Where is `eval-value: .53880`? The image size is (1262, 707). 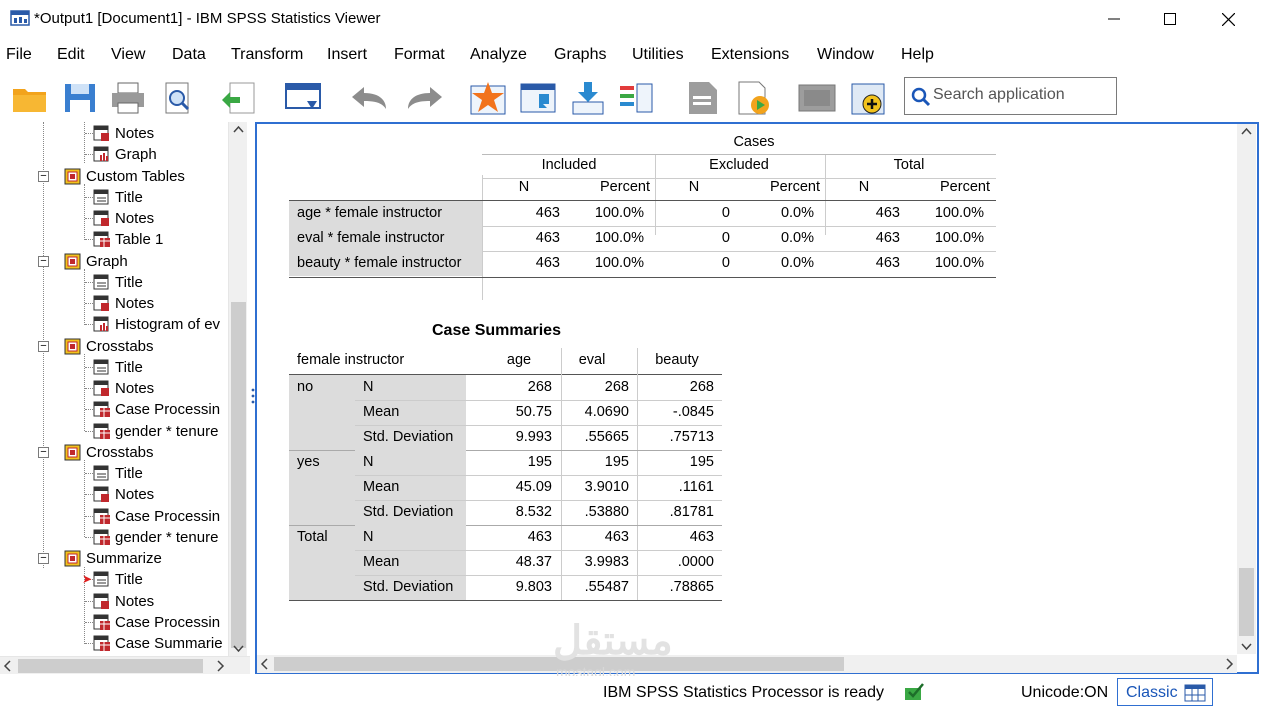 eval-value: .53880 is located at coordinates (606, 512).